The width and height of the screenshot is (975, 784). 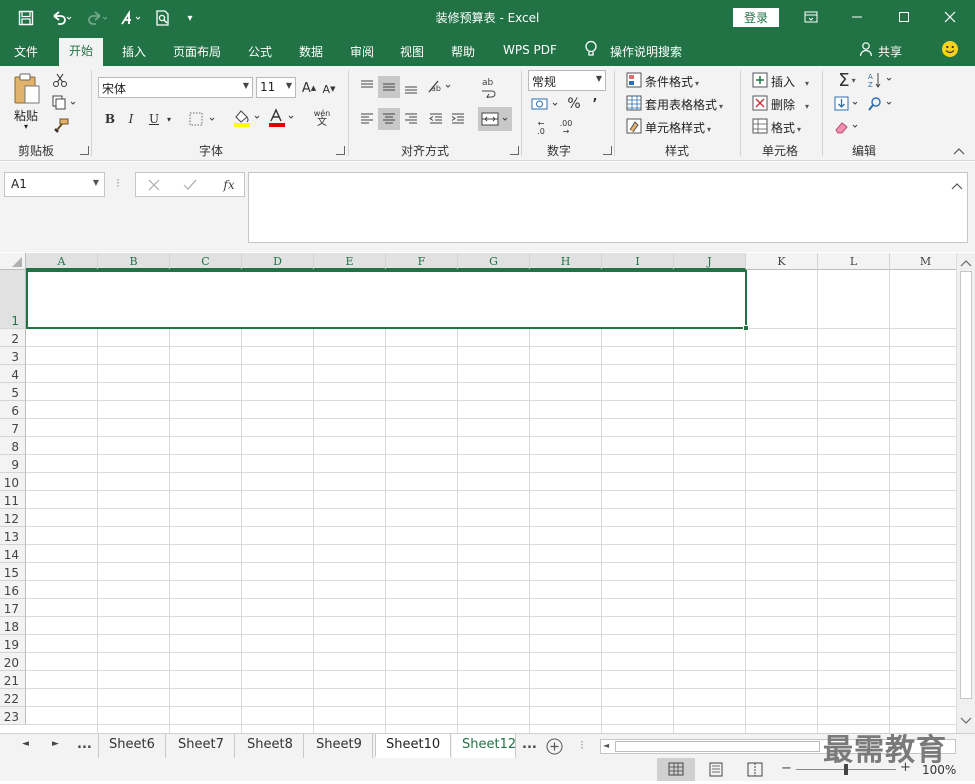 What do you see at coordinates (276, 87) in the screenshot?
I see `font-size-combo: 11 ▼` at bounding box center [276, 87].